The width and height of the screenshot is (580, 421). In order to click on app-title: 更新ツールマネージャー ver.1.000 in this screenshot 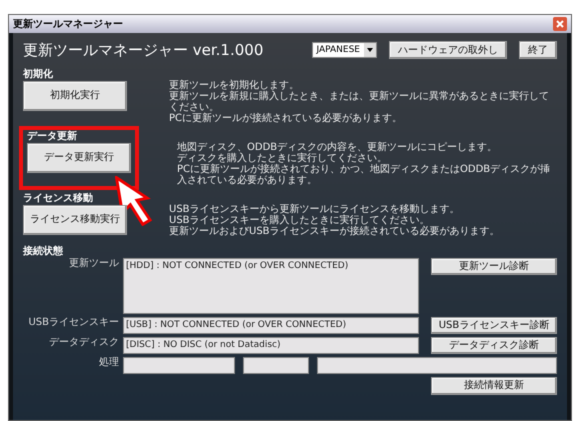, I will do `click(143, 50)`.